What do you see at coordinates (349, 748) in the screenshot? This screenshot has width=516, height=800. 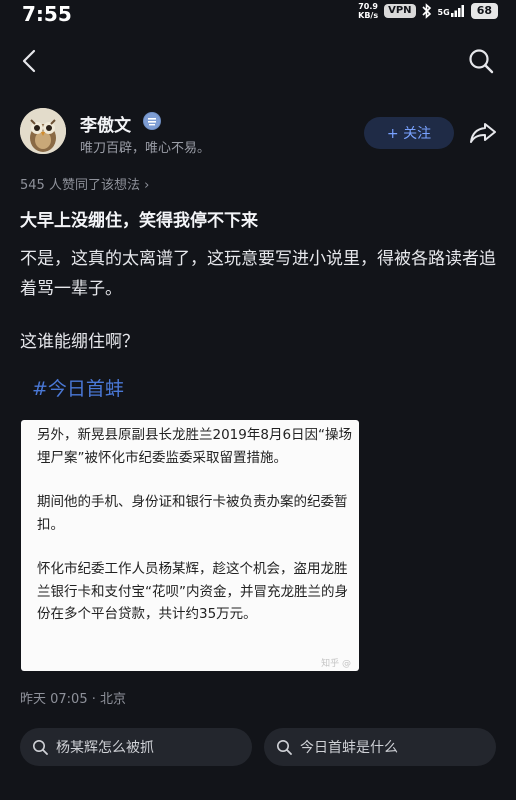 I see `suggested-search-label: 今日首蚌是什么` at bounding box center [349, 748].